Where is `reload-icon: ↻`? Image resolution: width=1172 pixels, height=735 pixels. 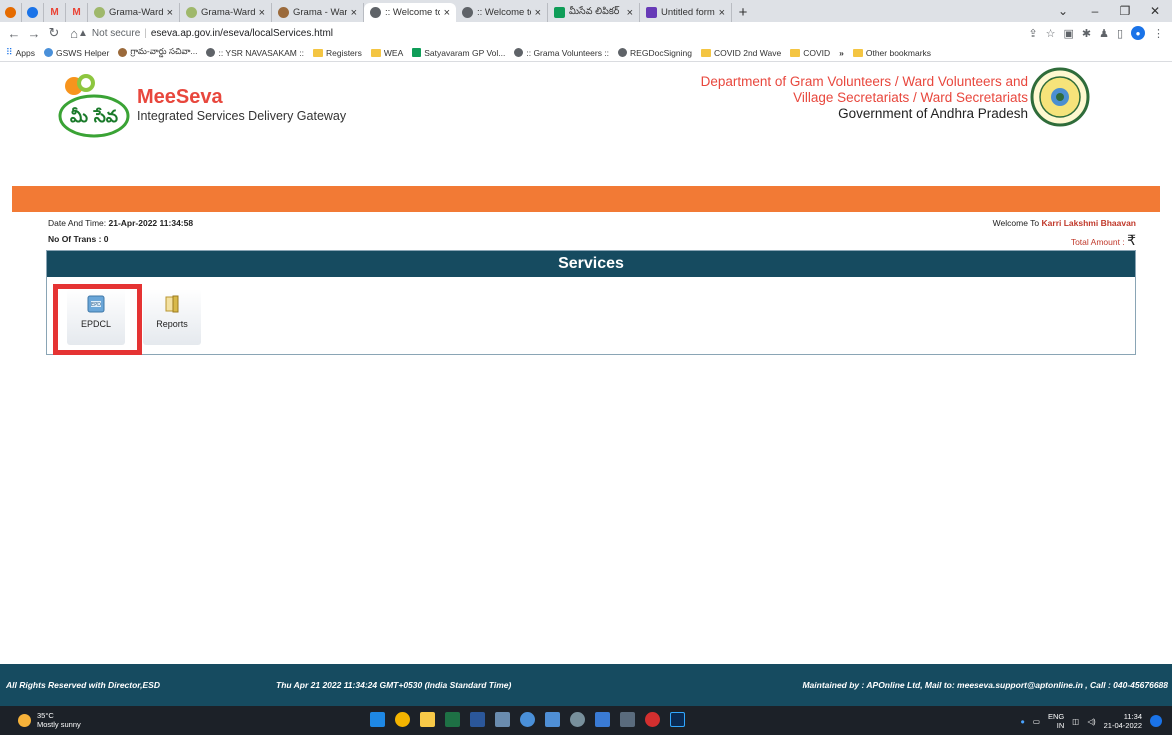
reload-icon: ↻ is located at coordinates (54, 33).